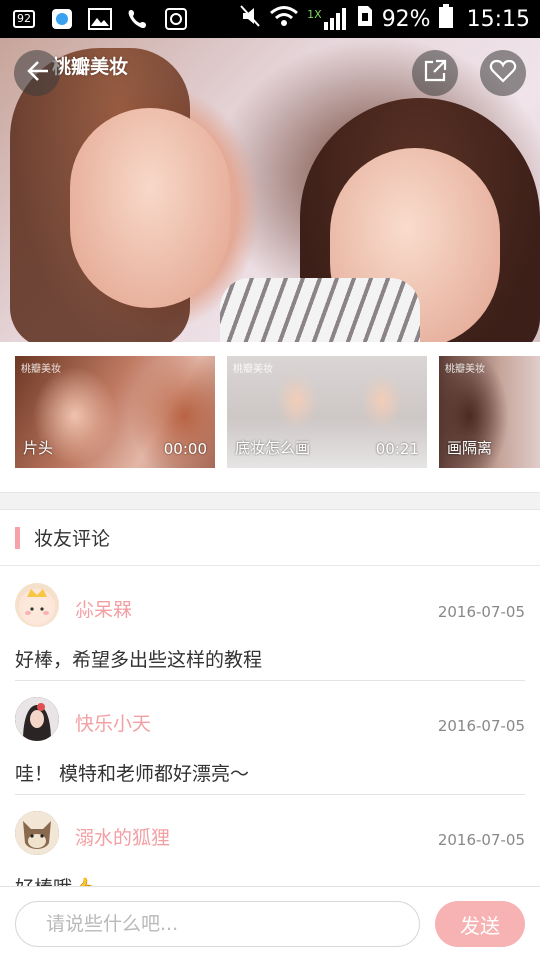  Describe the element at coordinates (327, 19) in the screenshot. I see `signal-icon: 1X` at that location.